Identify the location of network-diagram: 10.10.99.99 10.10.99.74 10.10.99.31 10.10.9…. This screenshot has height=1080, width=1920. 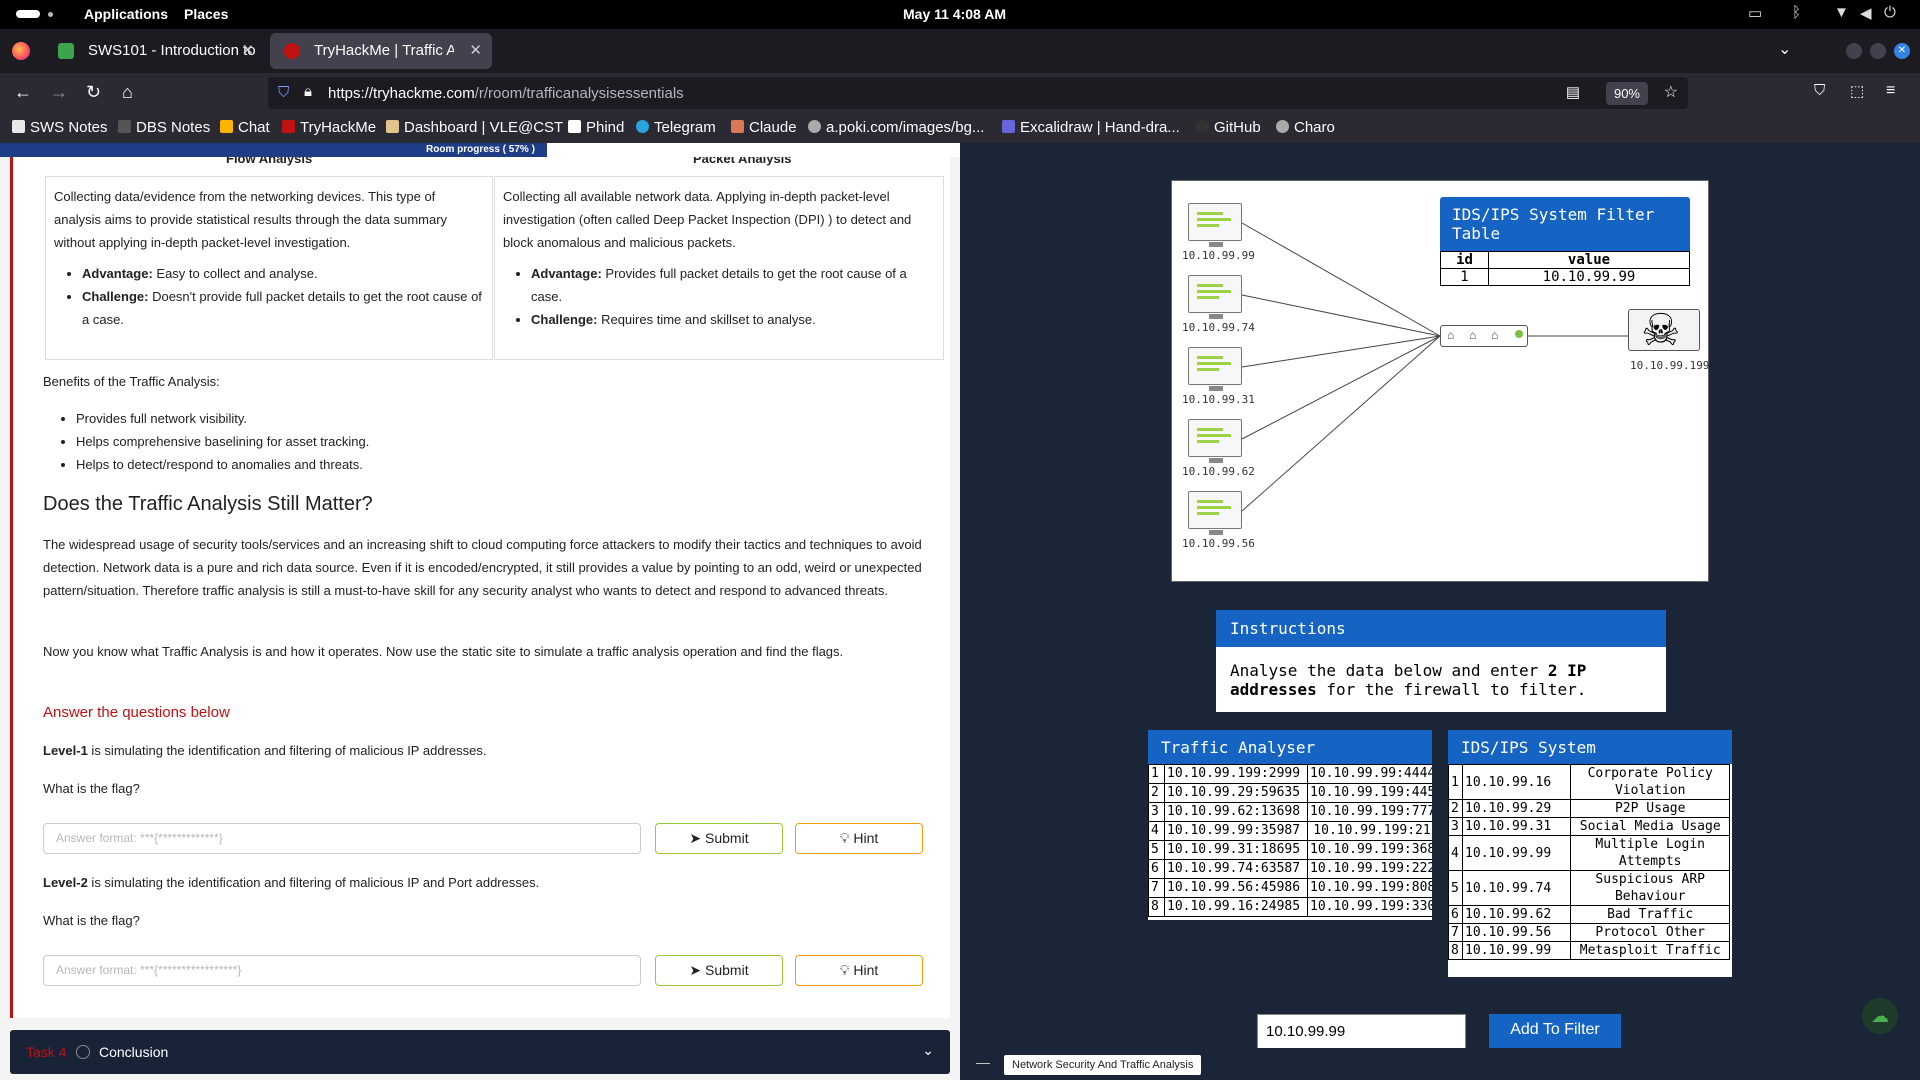
(1440, 381).